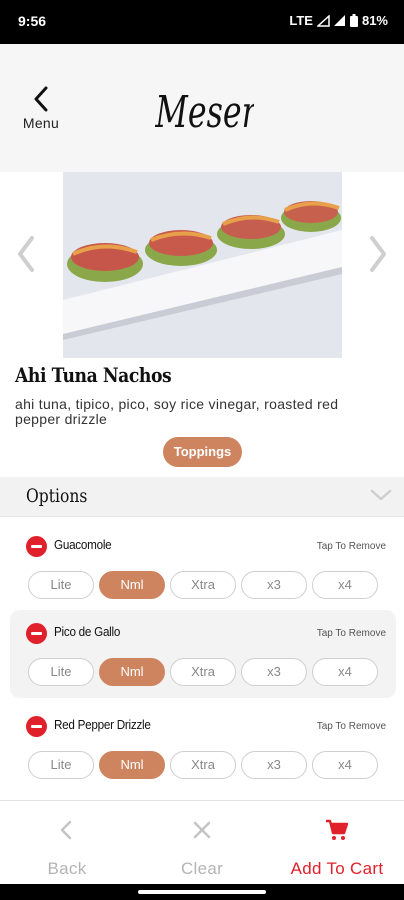 The image size is (404, 900). I want to click on battery-level: 81%, so click(374, 20).